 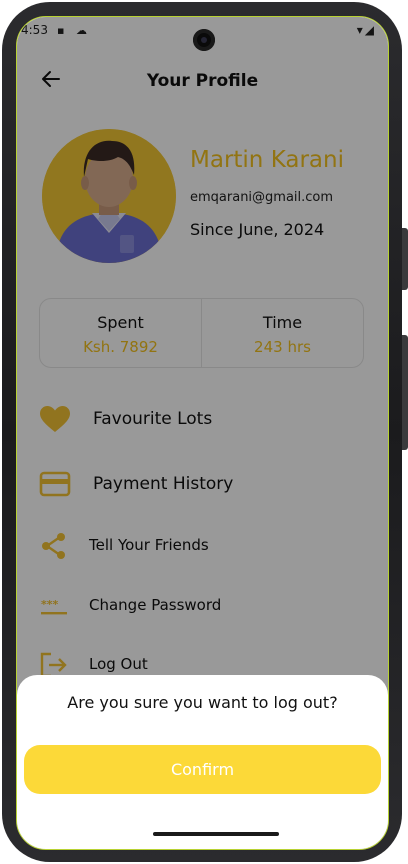 I want to click on home-indicator, so click(x=216, y=834).